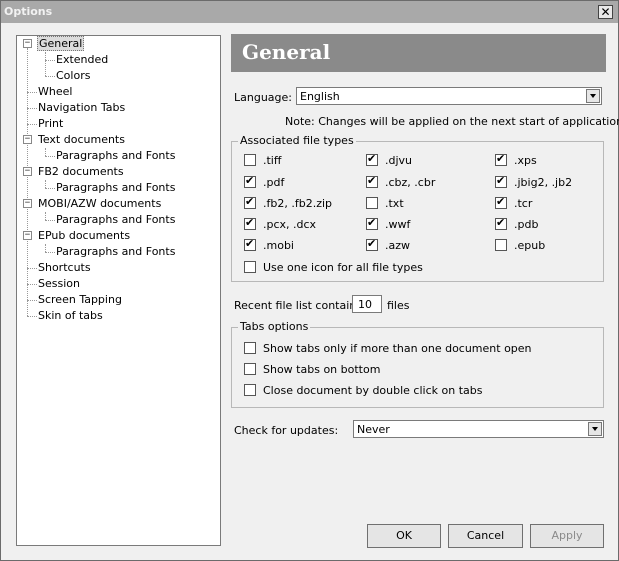  What do you see at coordinates (343, 267) in the screenshot?
I see `checkbox-label: Use one icon for all file types` at bounding box center [343, 267].